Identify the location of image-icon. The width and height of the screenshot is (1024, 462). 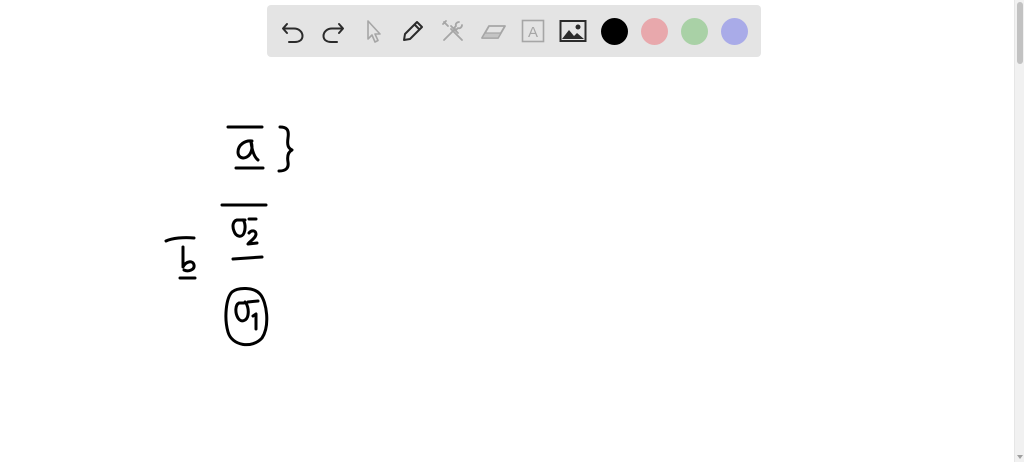
(573, 31).